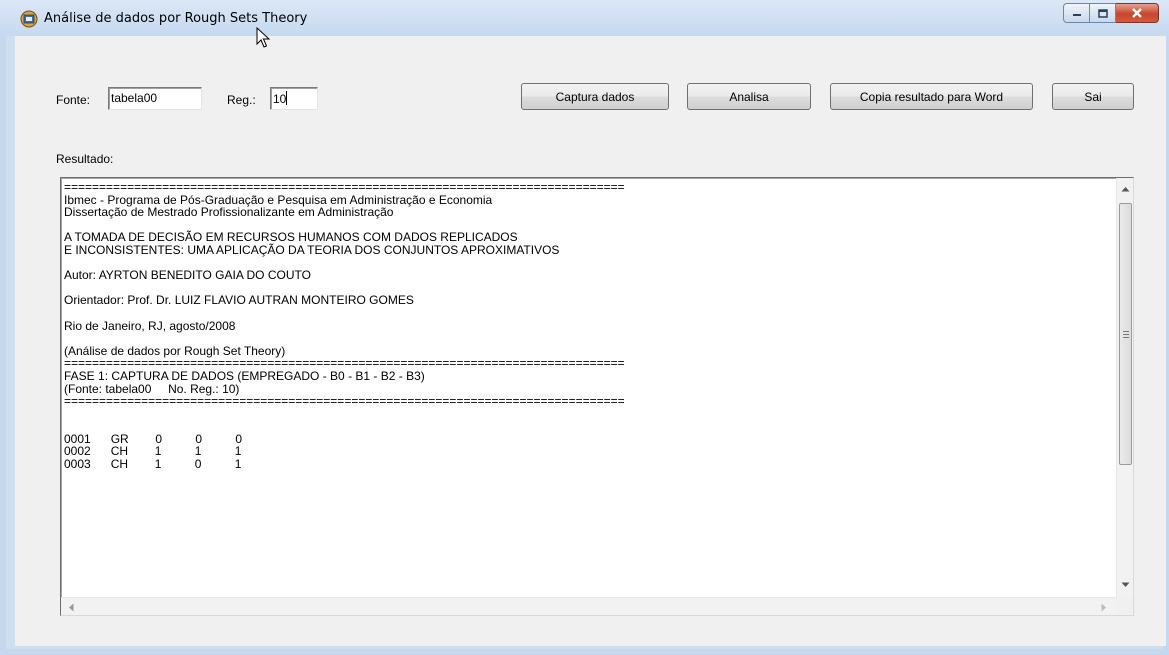 The image size is (1169, 655). I want to click on copia-resultado-label: Copia resultado para Word, so click(931, 96).